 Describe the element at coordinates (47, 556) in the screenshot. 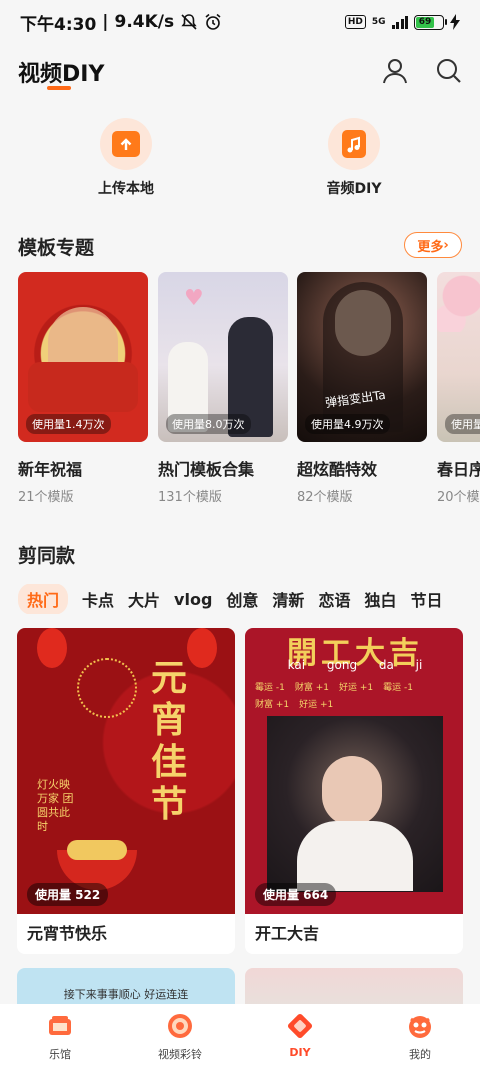

I see `same-style-heading: 剪同款` at that location.